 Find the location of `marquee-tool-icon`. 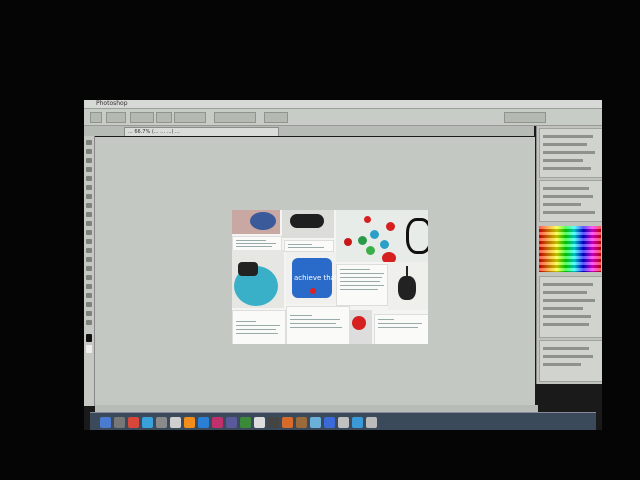

marquee-tool-icon is located at coordinates (89, 151).